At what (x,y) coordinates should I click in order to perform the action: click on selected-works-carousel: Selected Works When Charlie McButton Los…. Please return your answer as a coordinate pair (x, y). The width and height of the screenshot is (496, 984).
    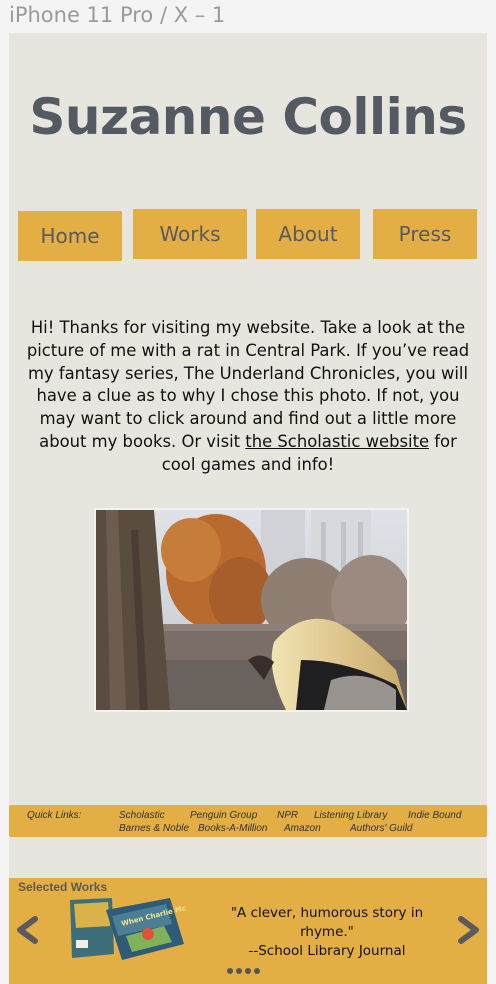
    Looking at the image, I should click on (248, 931).